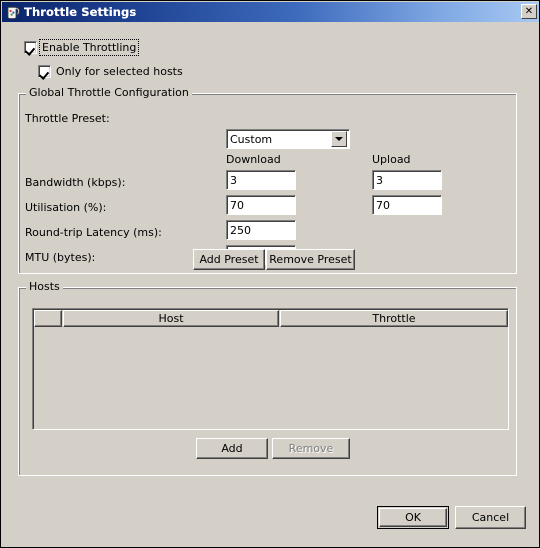 Image resolution: width=540 pixels, height=548 pixels. Describe the element at coordinates (261, 205) in the screenshot. I see `utilisation-download-input` at that location.